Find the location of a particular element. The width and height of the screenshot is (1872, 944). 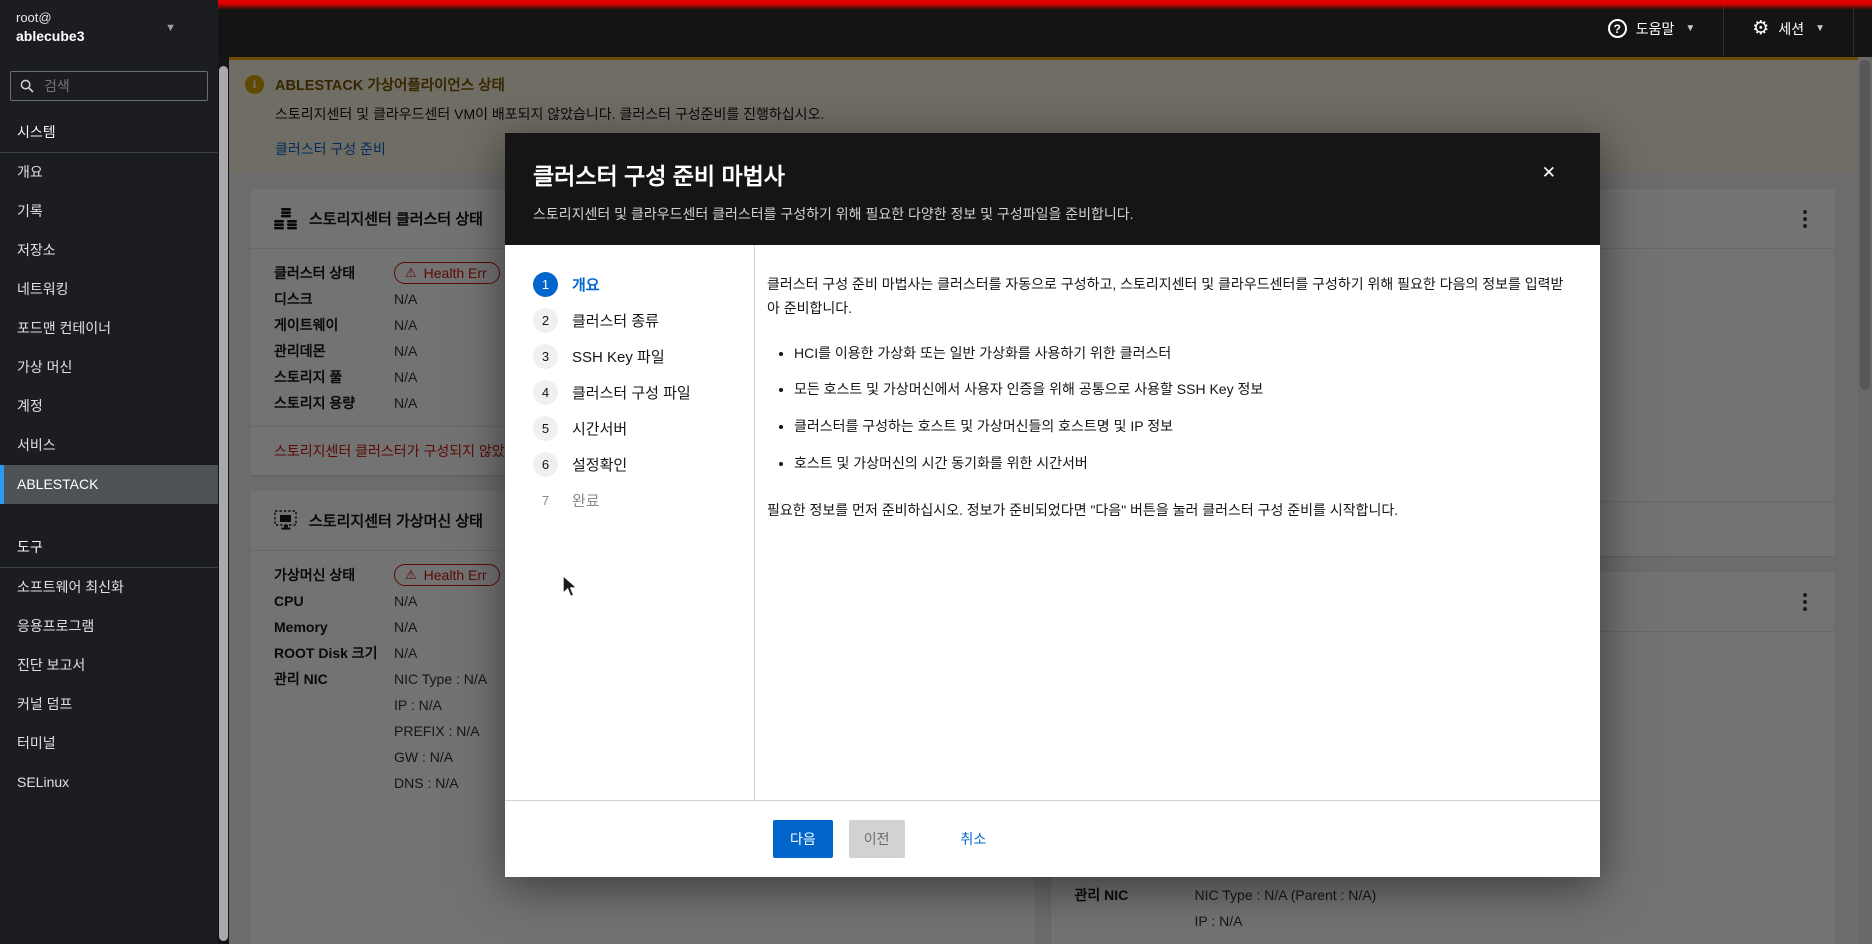

sidebar-item-podman: 포드맨 컨테이너 is located at coordinates (109, 328).